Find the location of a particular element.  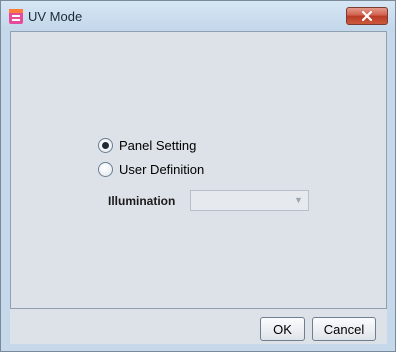

uv-mode-app-icon is located at coordinates (16, 16).